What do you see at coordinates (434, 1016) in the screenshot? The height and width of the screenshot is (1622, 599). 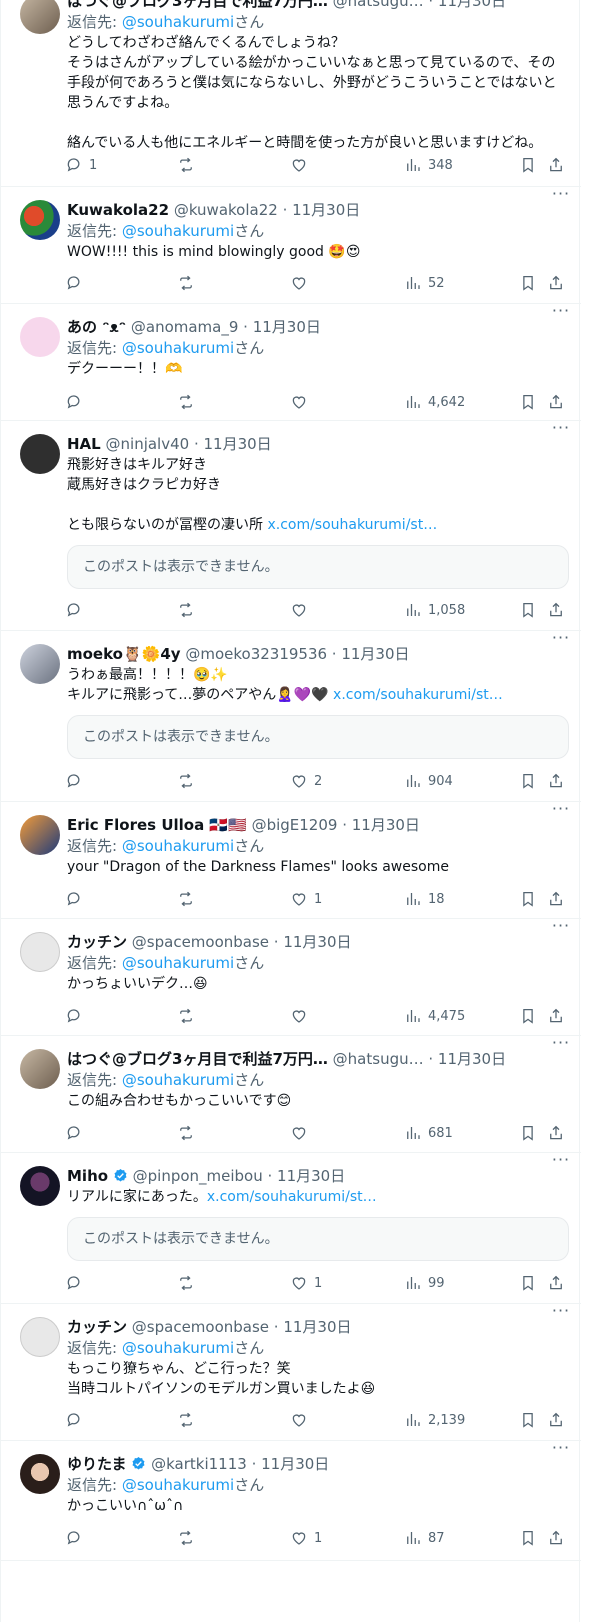 I see `views-button: 4,475` at bounding box center [434, 1016].